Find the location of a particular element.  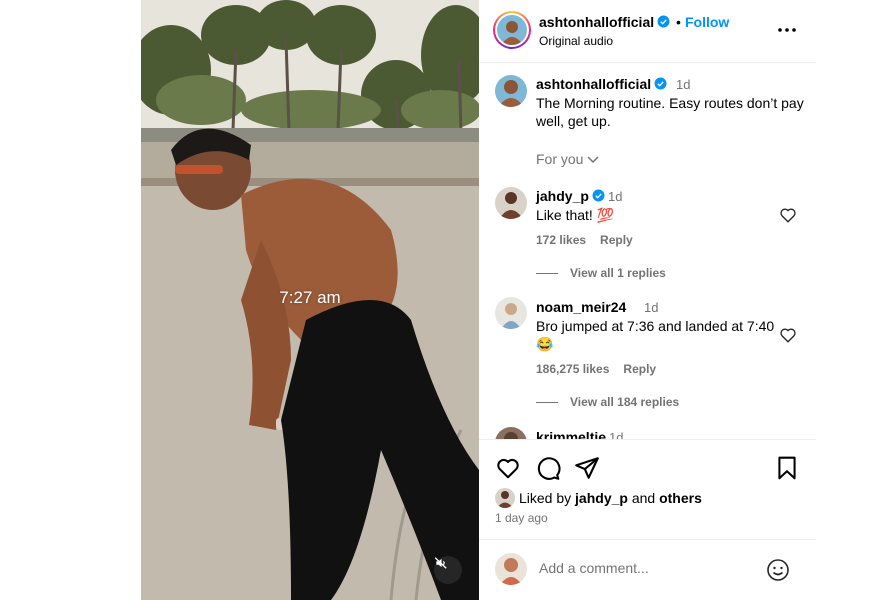

comment-input is located at coordinates (649, 568).